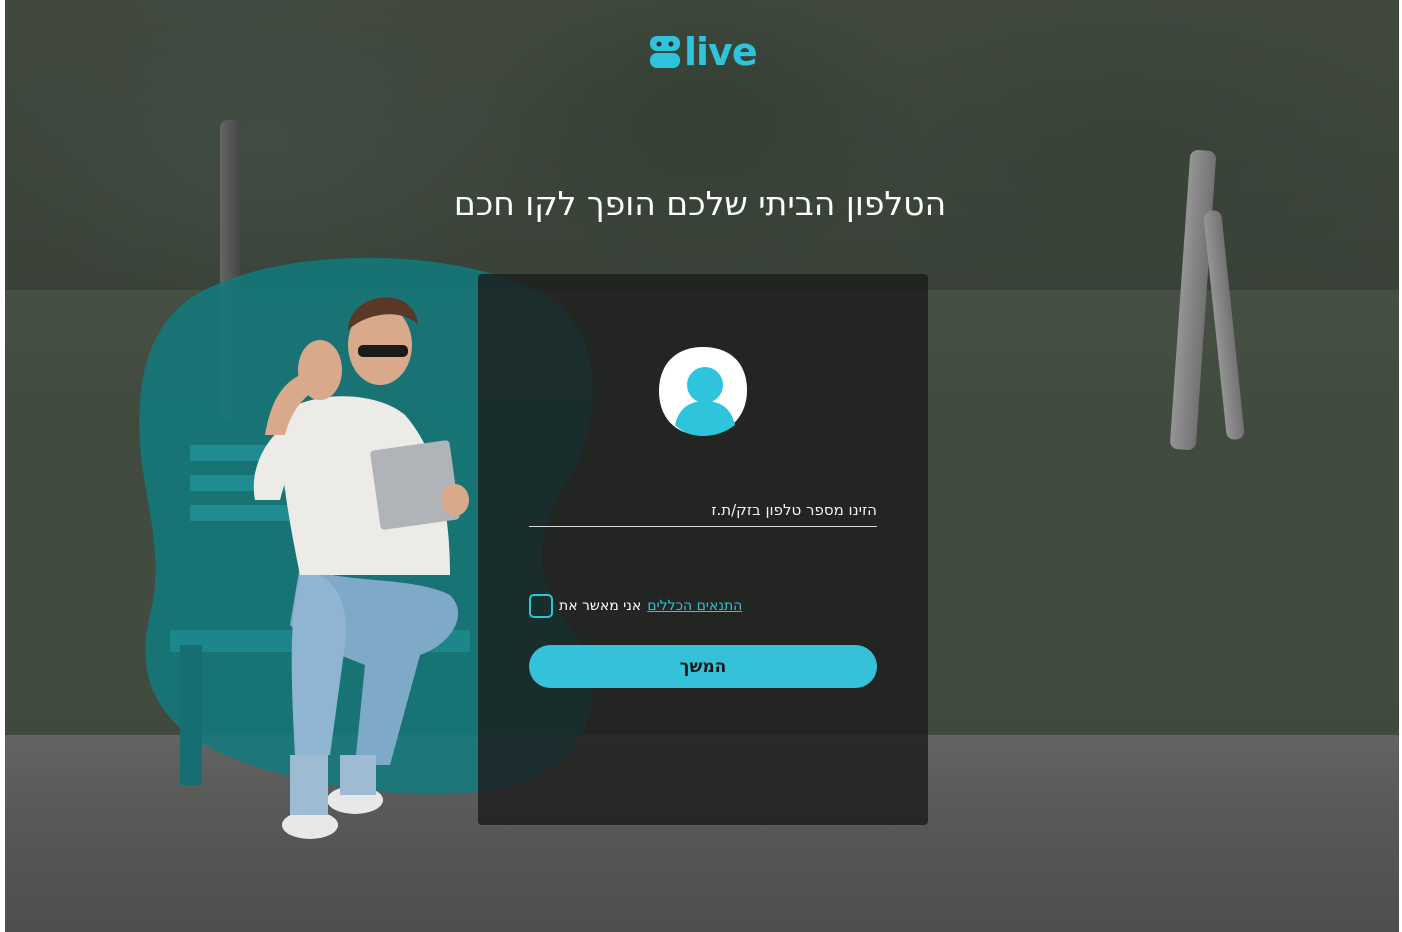 Image resolution: width=1402 pixels, height=932 pixels. Describe the element at coordinates (600, 606) in the screenshot. I see `terms-prefix: אני מאשר את` at that location.